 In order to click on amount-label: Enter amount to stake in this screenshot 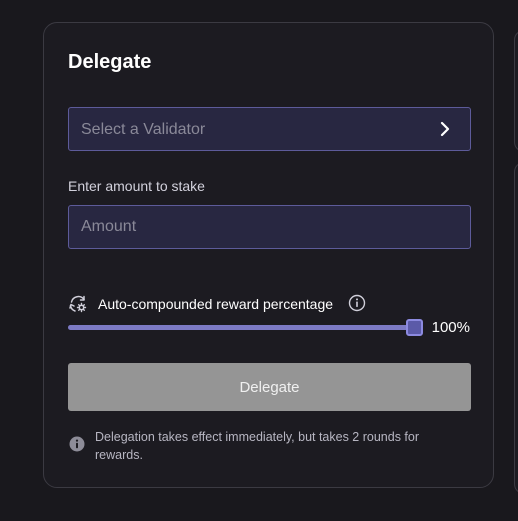, I will do `click(136, 186)`.